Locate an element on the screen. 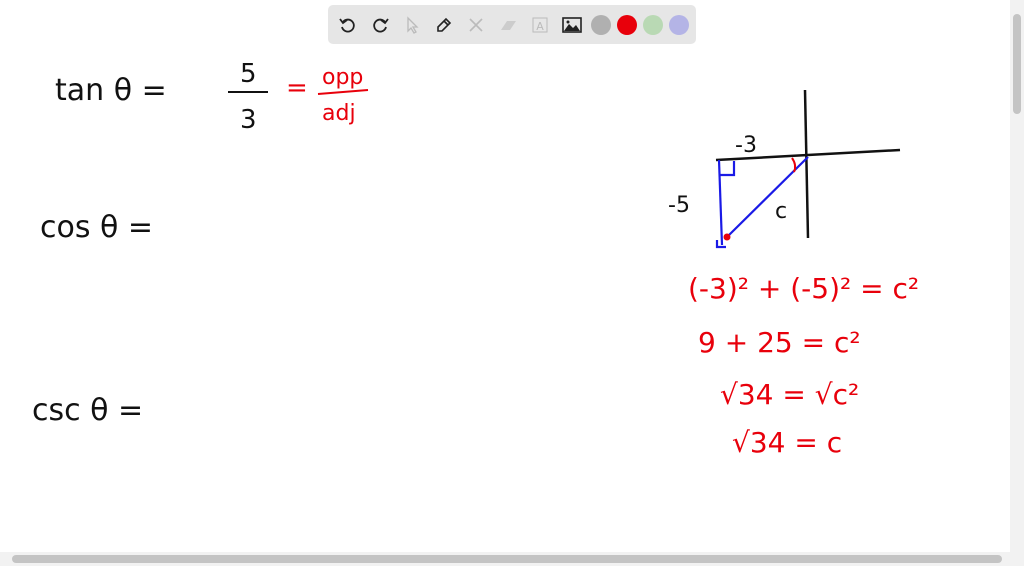 The height and width of the screenshot is (566, 1024). pythagorean-step-4: √34 = c is located at coordinates (787, 442).